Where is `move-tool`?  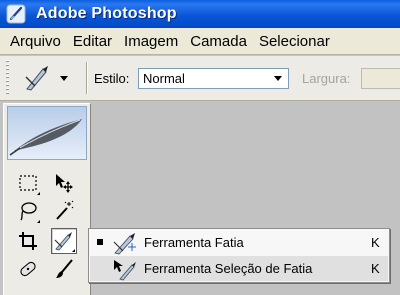 move-tool is located at coordinates (64, 183).